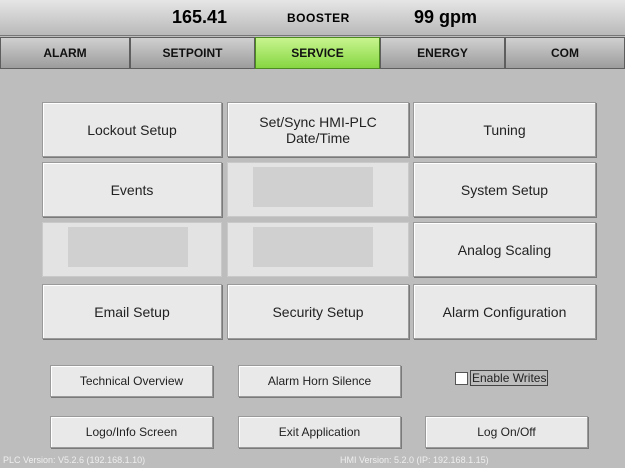 This screenshot has width=625, height=468. I want to click on tab-service: SERVICE, so click(317, 53).